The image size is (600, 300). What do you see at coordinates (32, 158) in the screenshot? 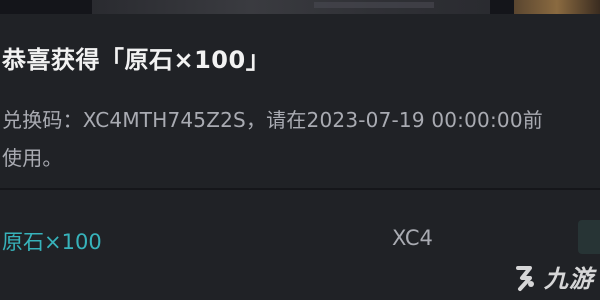
I see `mail-body-line: 使用。` at bounding box center [32, 158].